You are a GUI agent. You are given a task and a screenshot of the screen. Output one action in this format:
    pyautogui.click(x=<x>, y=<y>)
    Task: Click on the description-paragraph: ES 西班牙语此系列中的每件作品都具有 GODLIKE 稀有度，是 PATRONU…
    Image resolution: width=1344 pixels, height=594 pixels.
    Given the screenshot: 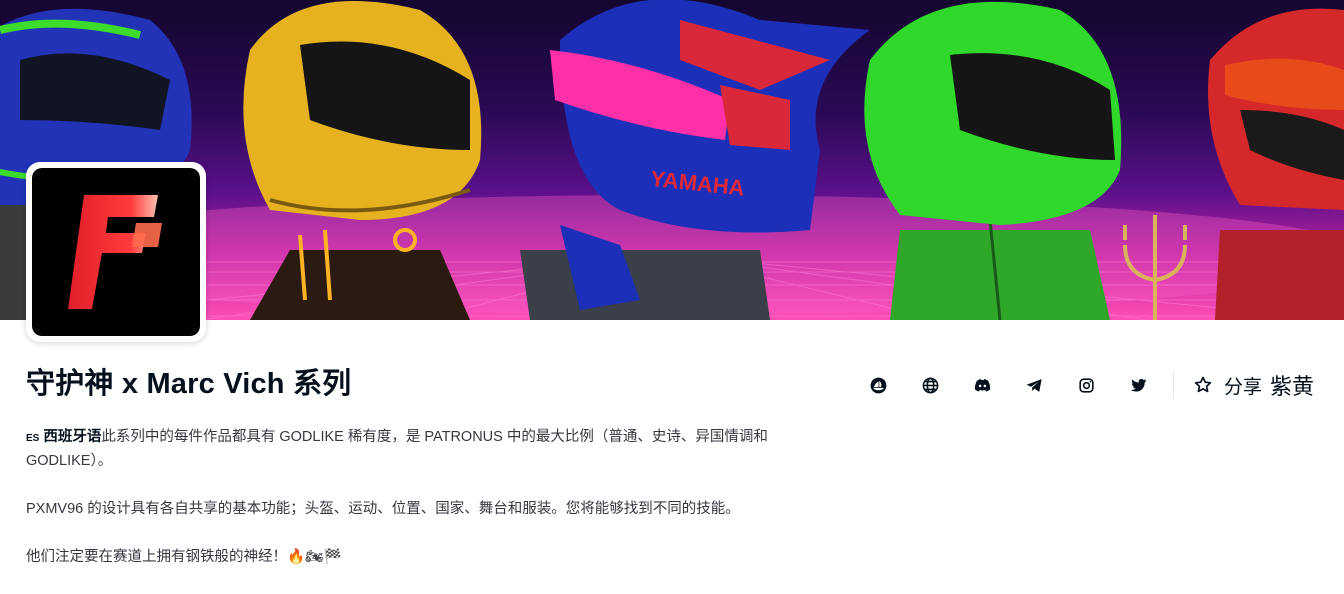 What is the action you would take?
    pyautogui.click(x=436, y=449)
    